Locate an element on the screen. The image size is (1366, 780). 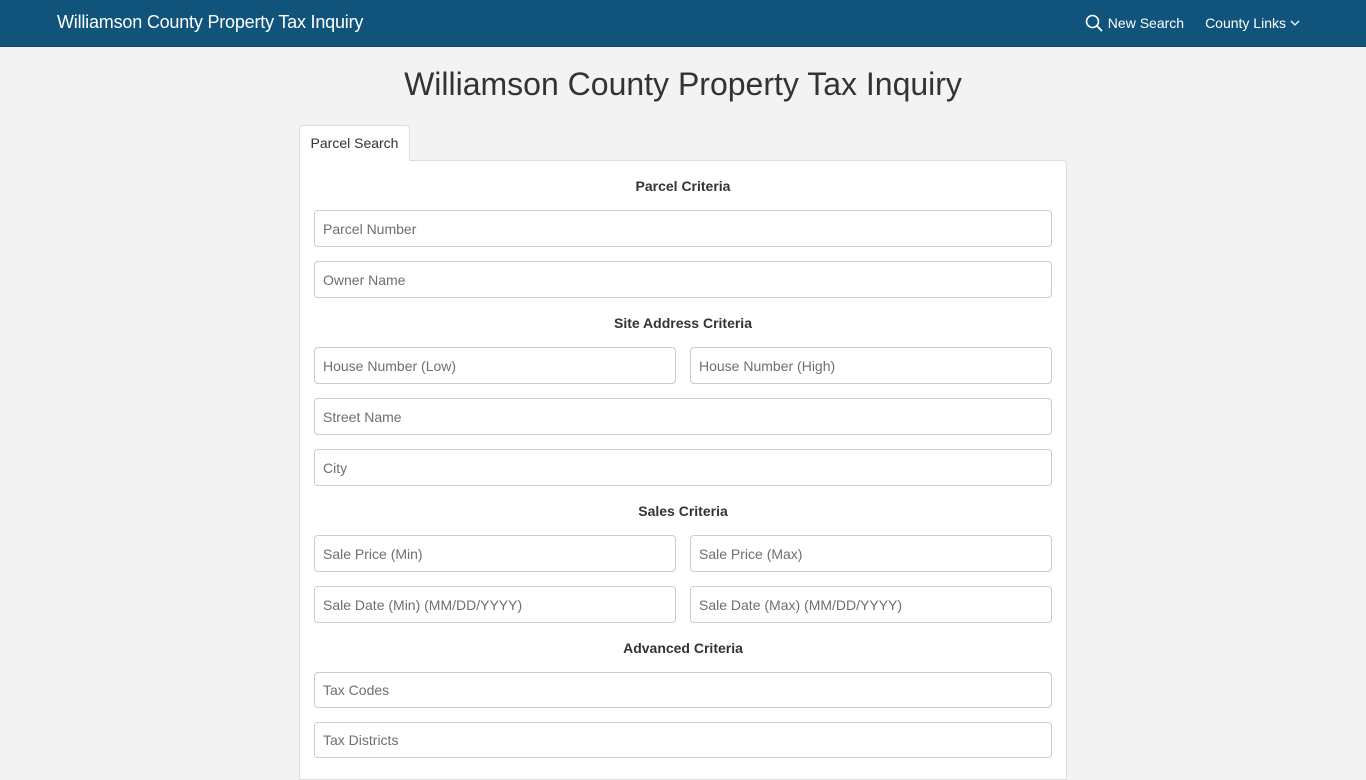
chevron-down-icon is located at coordinates (1295, 23).